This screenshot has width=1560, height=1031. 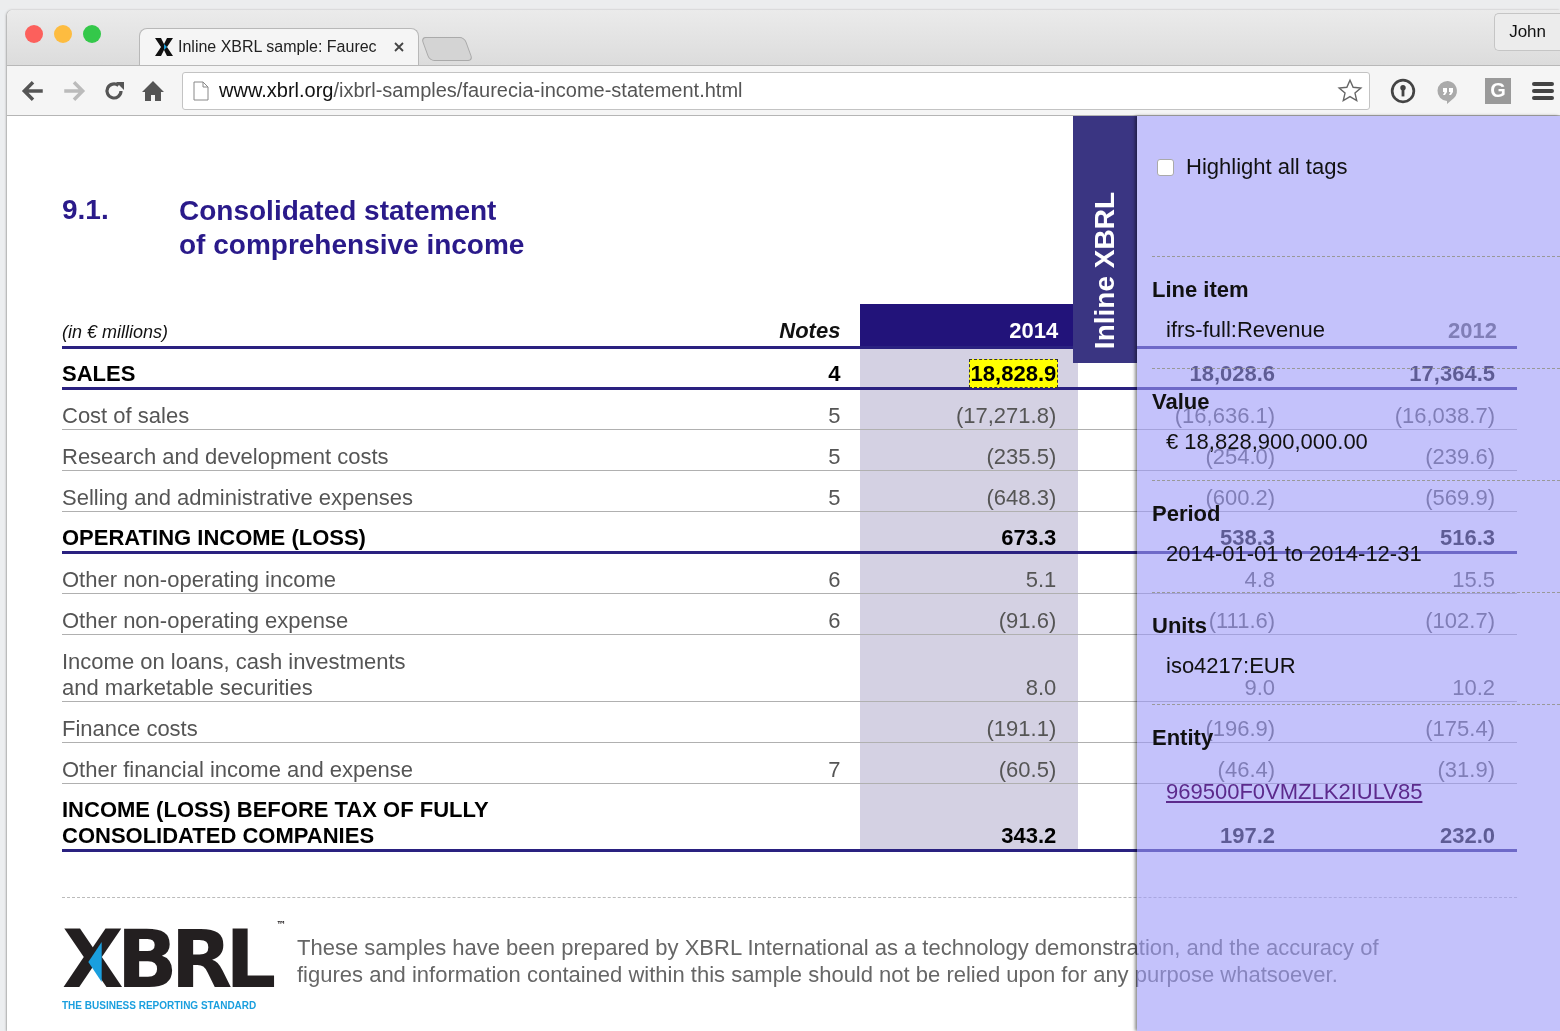 What do you see at coordinates (1460, 729) in the screenshot?
I see `table-value: (175.4)` at bounding box center [1460, 729].